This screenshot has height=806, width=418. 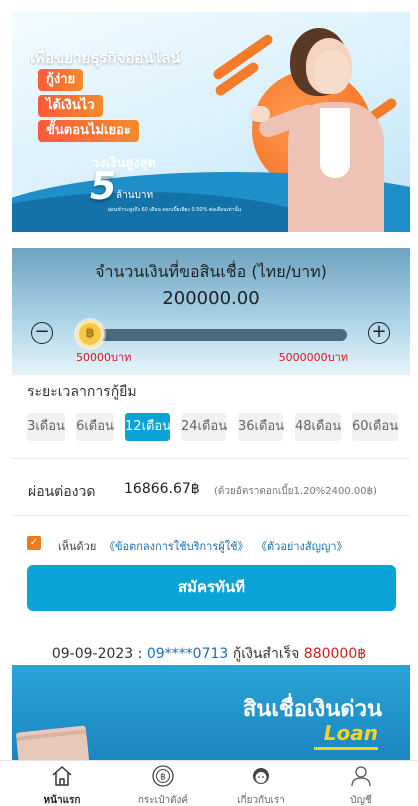 What do you see at coordinates (361, 800) in the screenshot?
I see `nav-account-label: บัญชี` at bounding box center [361, 800].